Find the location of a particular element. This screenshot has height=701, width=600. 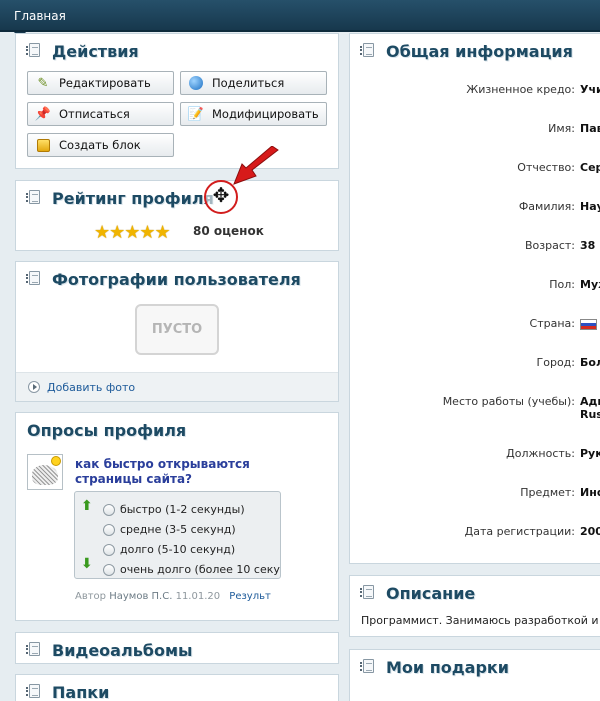

info-value: Инф is located at coordinates (590, 492).